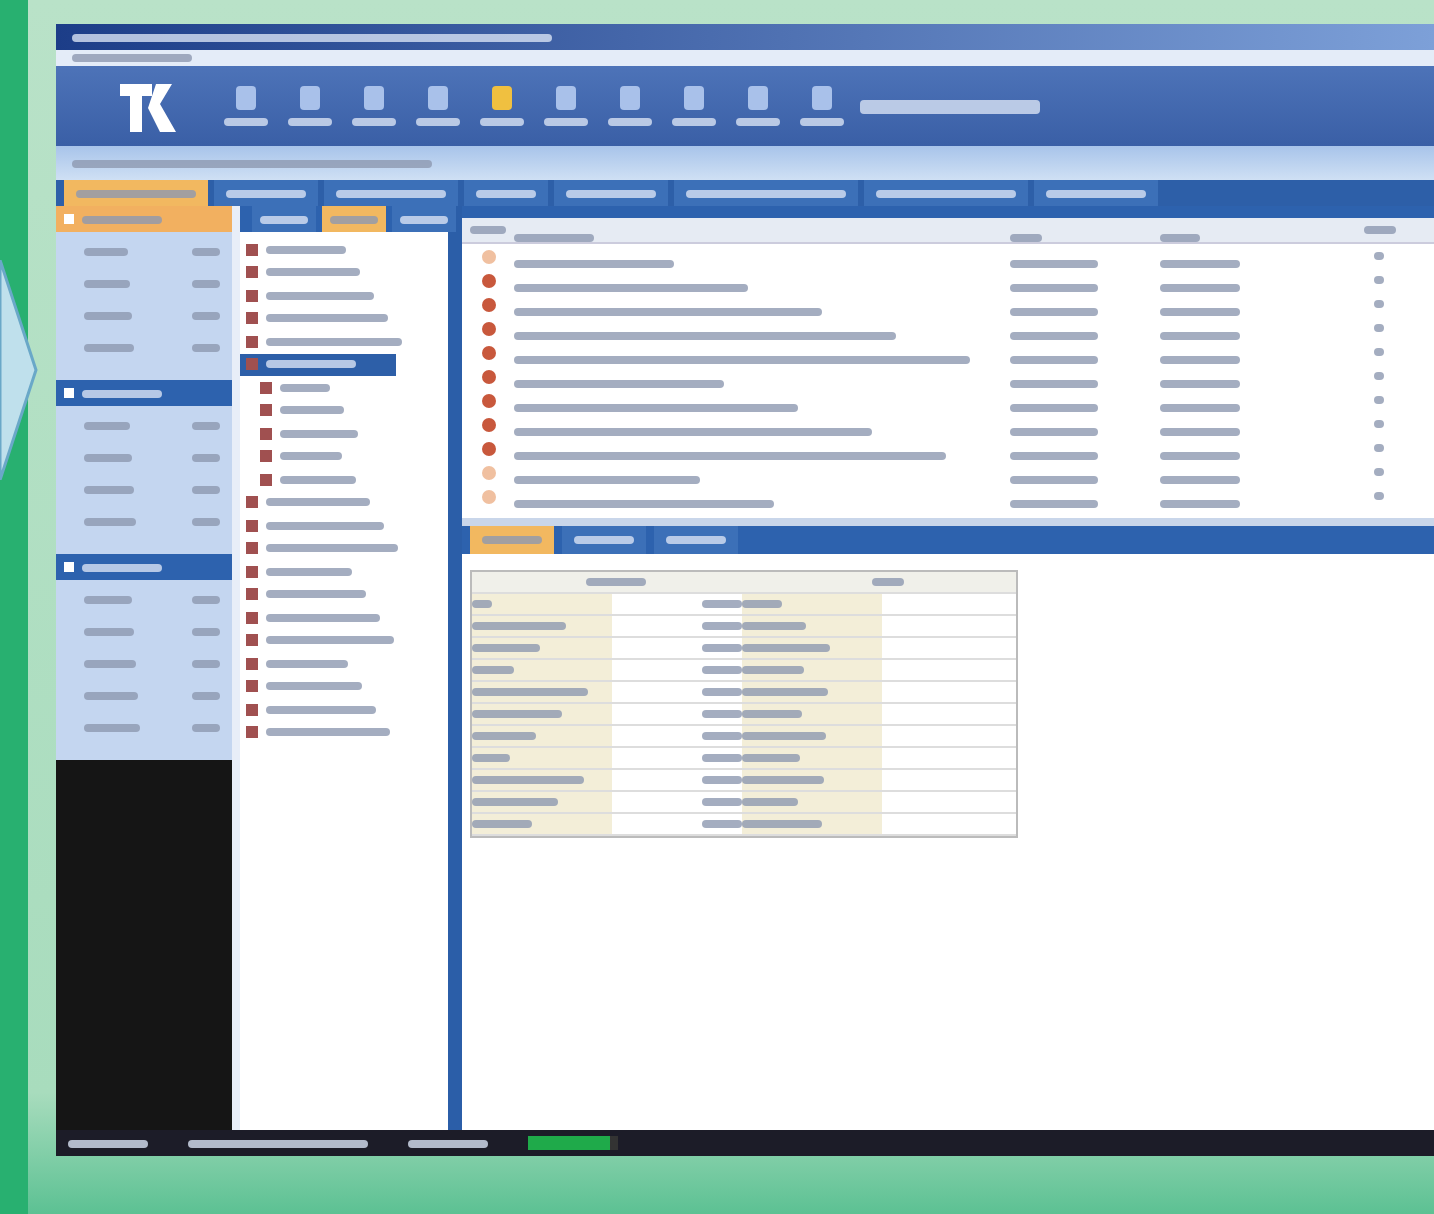  What do you see at coordinates (573, 1143) in the screenshot?
I see `status-meter` at bounding box center [573, 1143].